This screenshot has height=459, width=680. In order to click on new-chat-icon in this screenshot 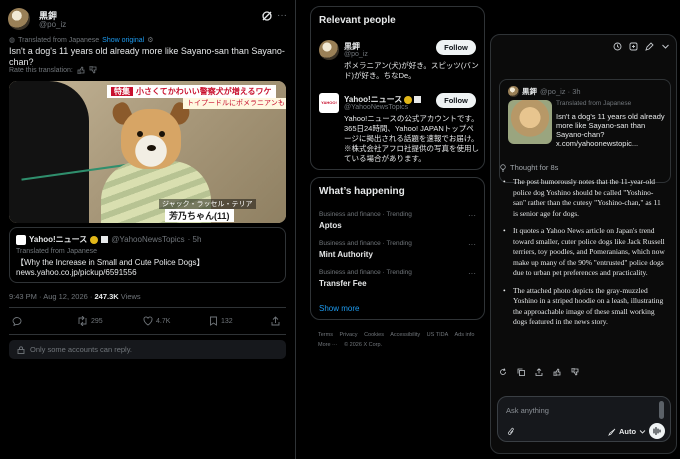, I will do `click(633, 46)`.